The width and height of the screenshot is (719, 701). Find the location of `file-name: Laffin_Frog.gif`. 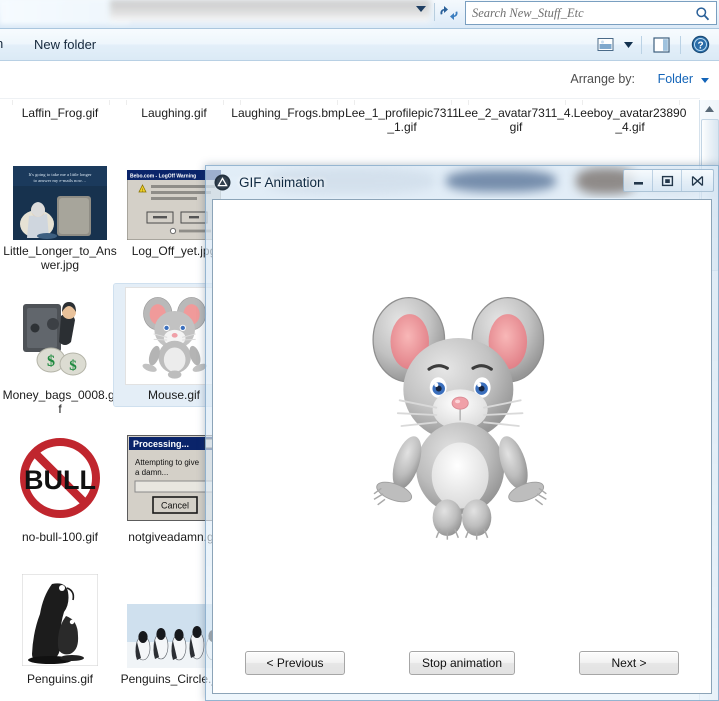

file-name: Laffin_Frog.gif is located at coordinates (60, 113).